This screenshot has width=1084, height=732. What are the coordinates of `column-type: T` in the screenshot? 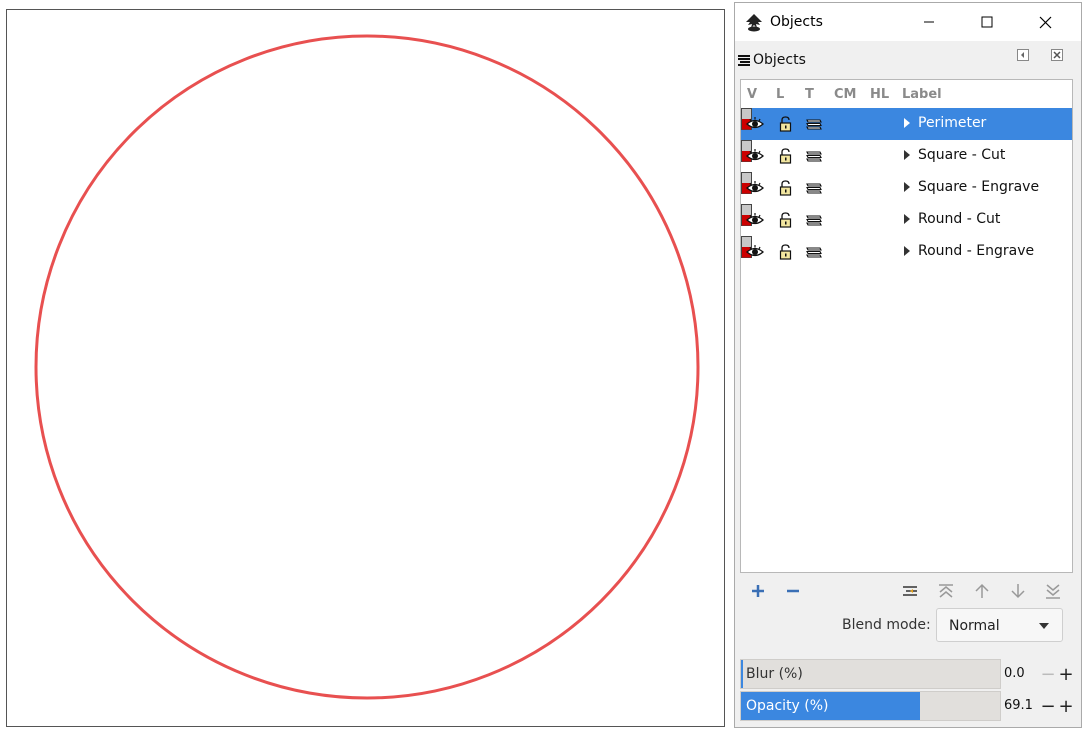 It's located at (809, 94).